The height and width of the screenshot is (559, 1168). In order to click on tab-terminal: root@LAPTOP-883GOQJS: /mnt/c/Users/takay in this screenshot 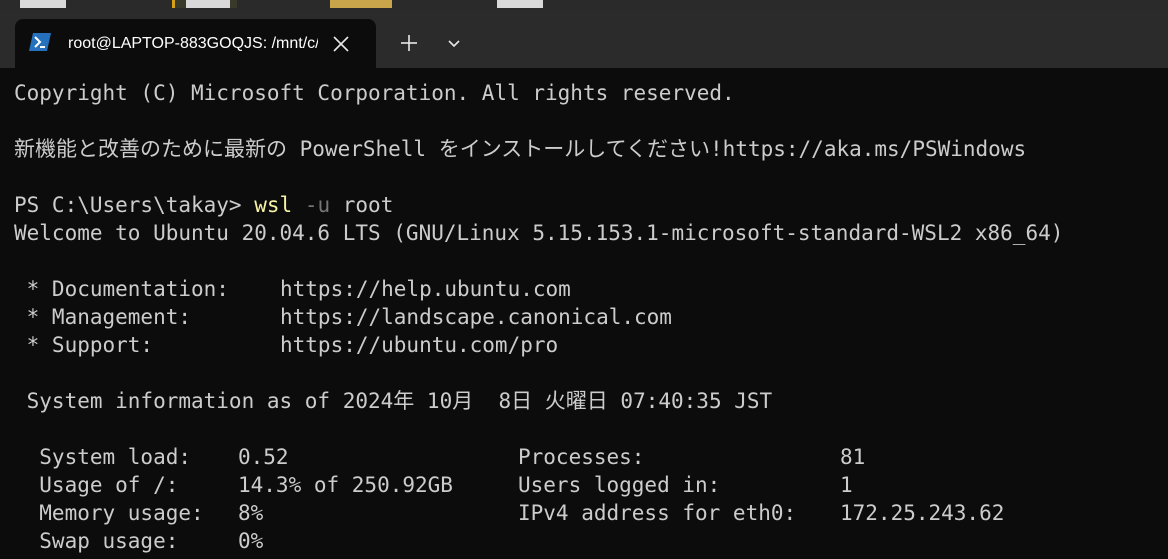, I will do `click(195, 43)`.